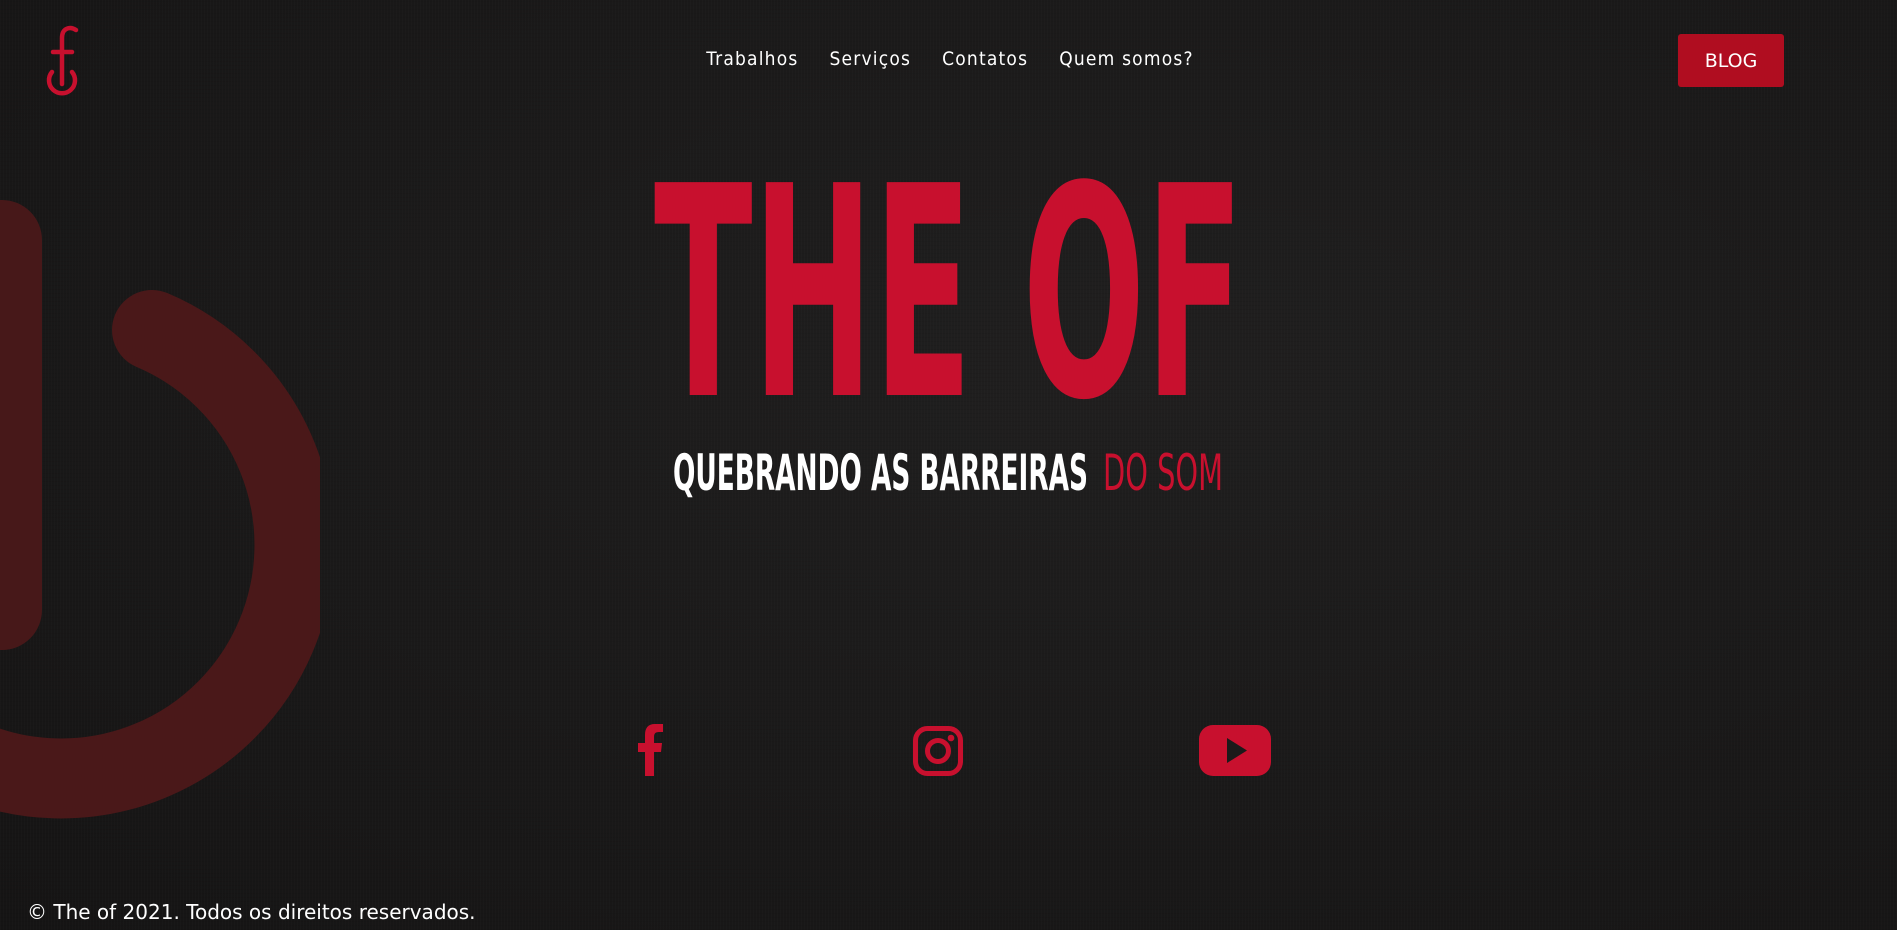 Image resolution: width=1897 pixels, height=930 pixels. What do you see at coordinates (1731, 60) in the screenshot?
I see `blog-button: BLOG` at bounding box center [1731, 60].